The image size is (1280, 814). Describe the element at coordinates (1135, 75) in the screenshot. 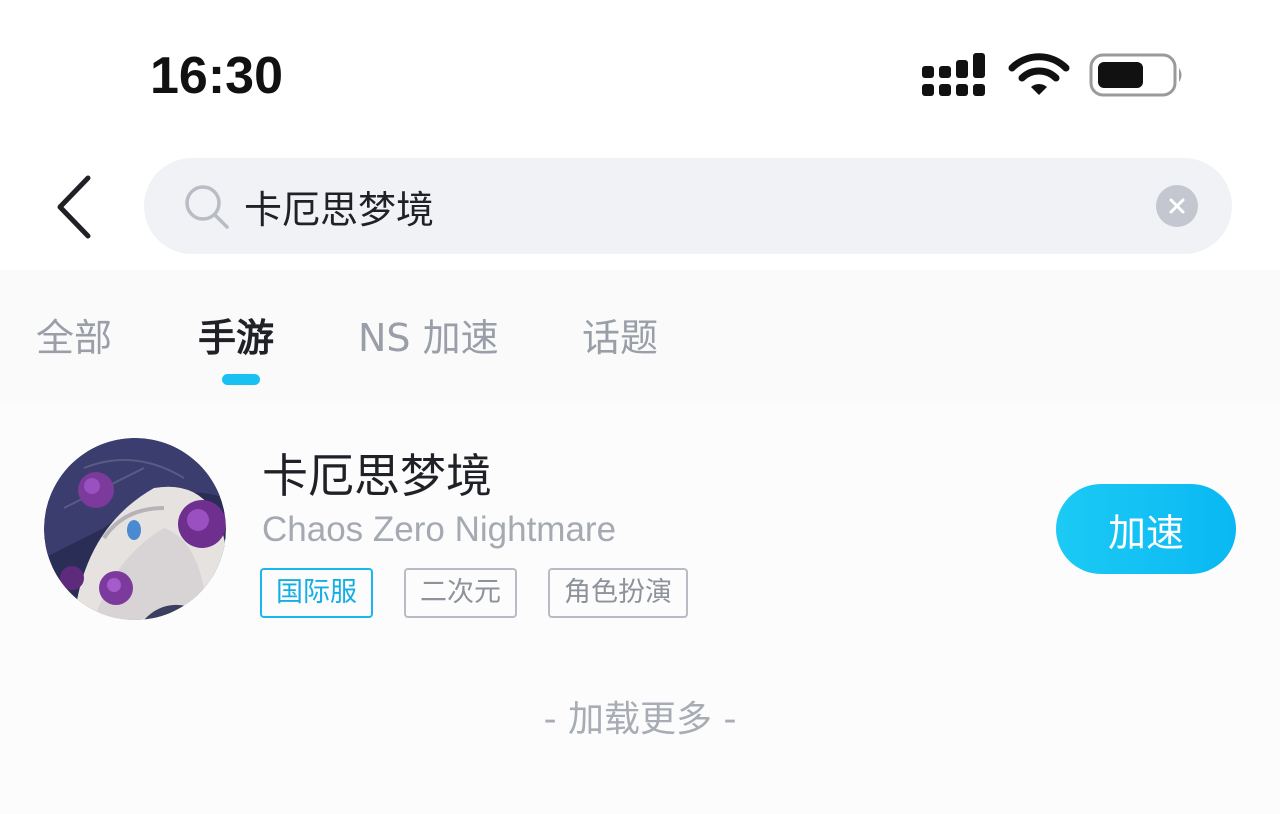

I see `battery-icon` at that location.